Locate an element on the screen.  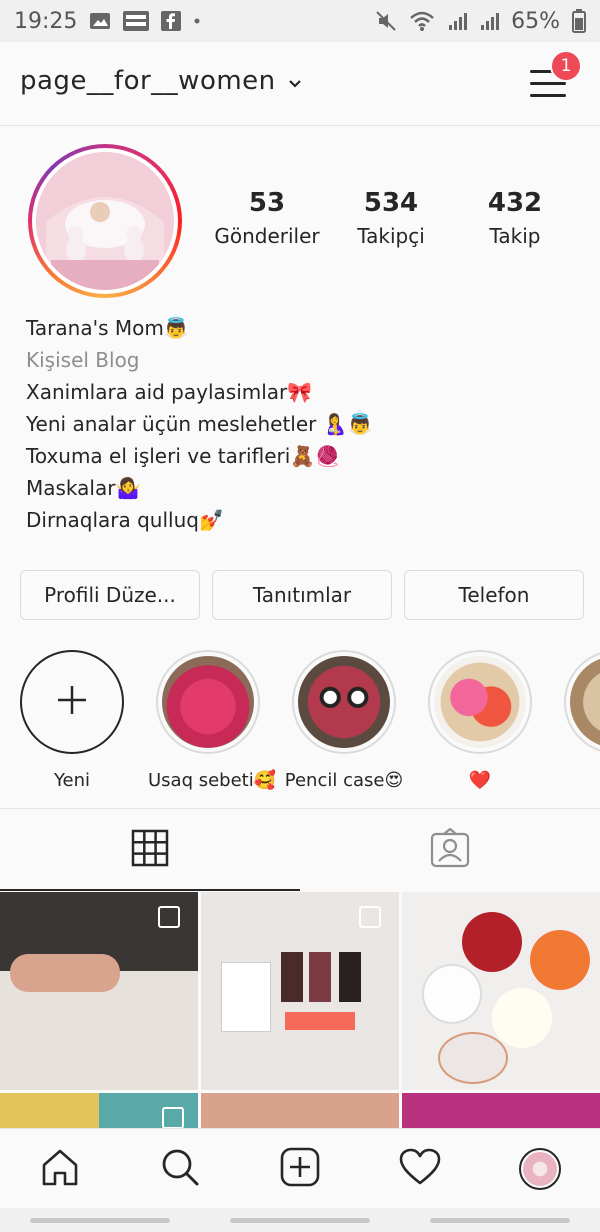
highlight-pencil-case: Pencil case😍 is located at coordinates (344, 720).